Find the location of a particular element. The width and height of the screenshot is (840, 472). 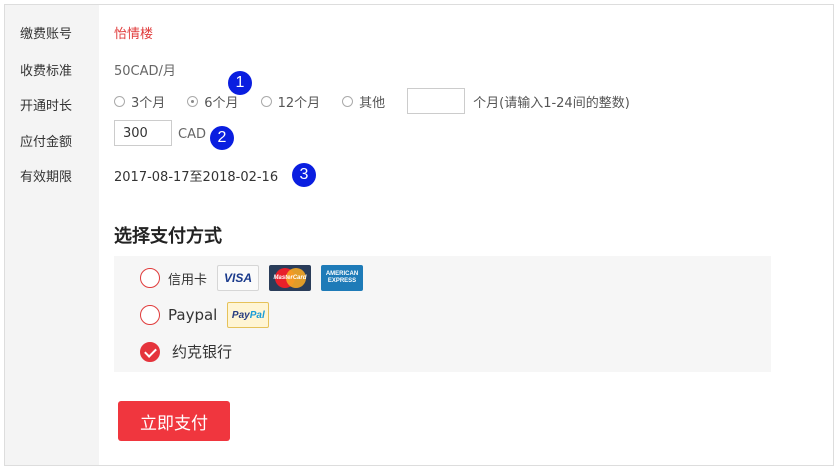

payment-method-title: 选择支付方式 is located at coordinates (168, 236).